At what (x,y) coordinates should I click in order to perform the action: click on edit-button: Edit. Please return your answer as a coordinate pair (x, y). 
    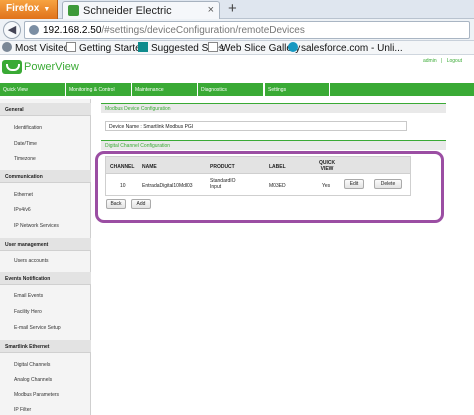
    Looking at the image, I should click on (354, 184).